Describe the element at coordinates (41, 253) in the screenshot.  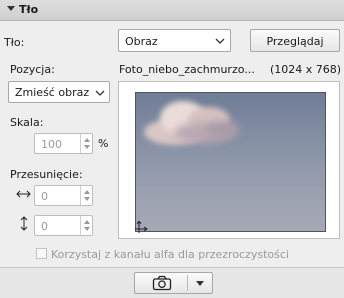
I see `alpha-channel-checkbox` at that location.